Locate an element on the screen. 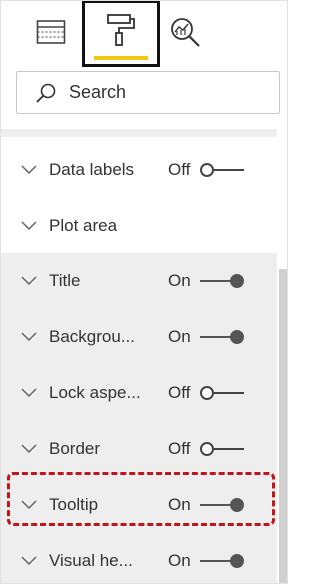  list-top-divider is located at coordinates (139, 133).